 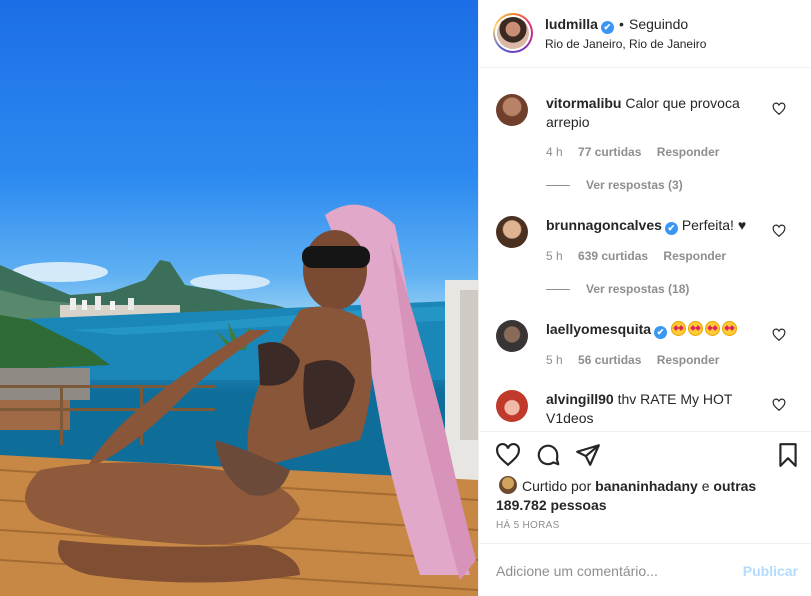 What do you see at coordinates (583, 103) in the screenshot?
I see `comment-username: vitormalibu` at bounding box center [583, 103].